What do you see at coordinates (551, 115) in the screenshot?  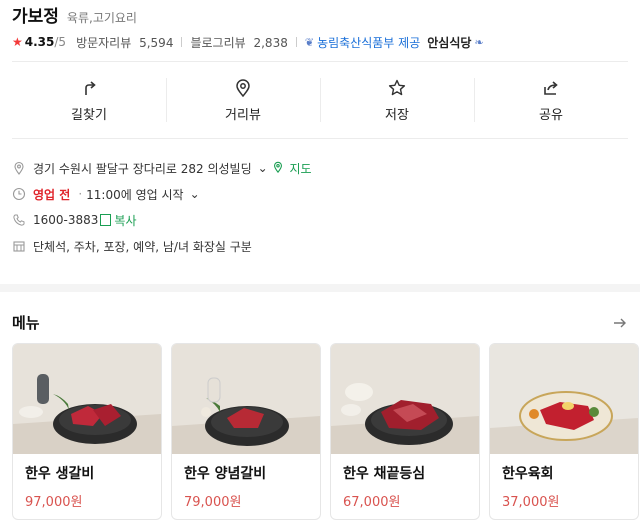 I see `share-label: 공유` at bounding box center [551, 115].